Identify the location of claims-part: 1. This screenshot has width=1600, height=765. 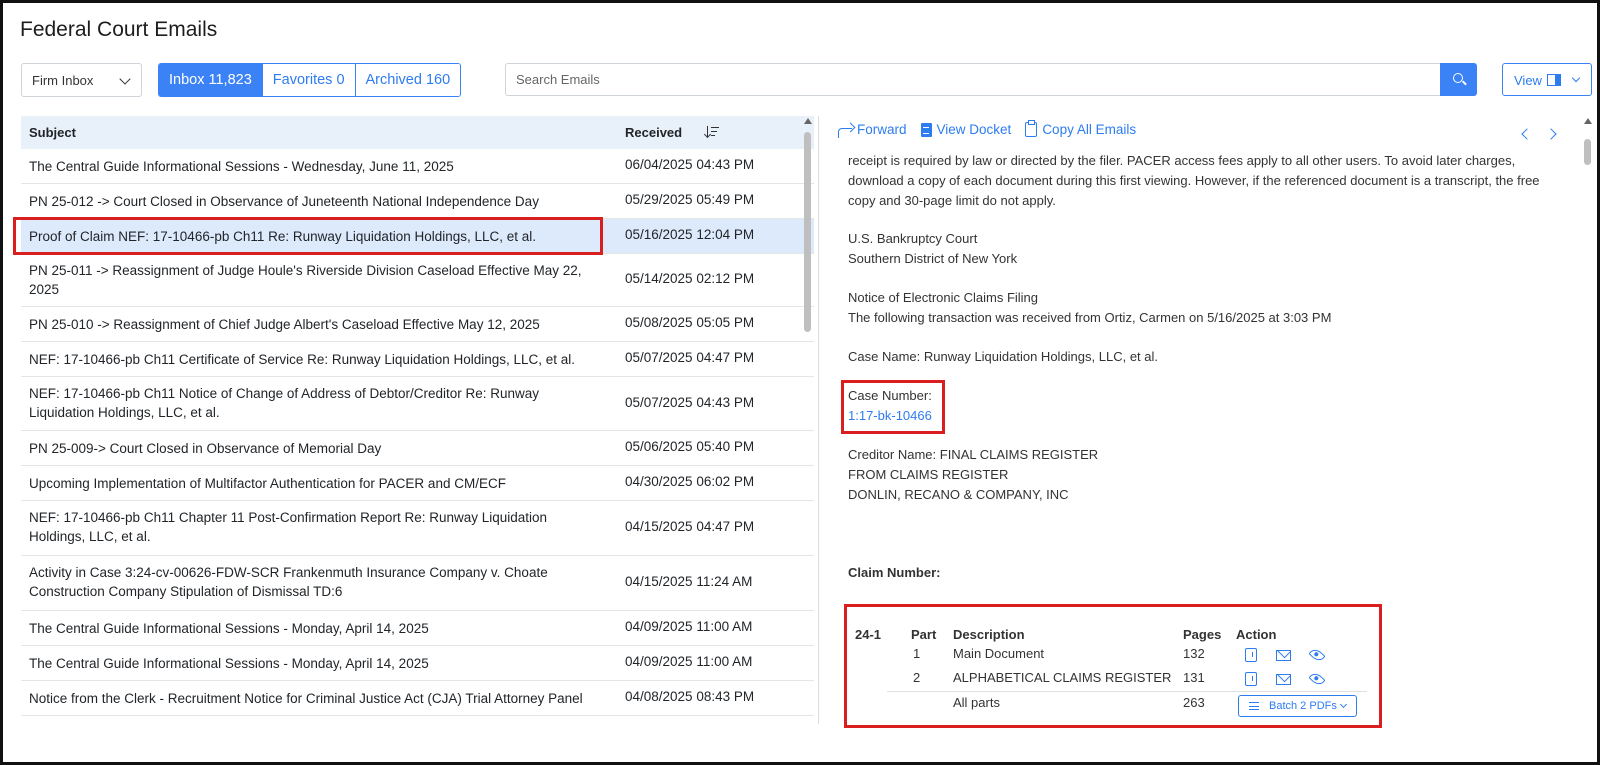
(917, 653).